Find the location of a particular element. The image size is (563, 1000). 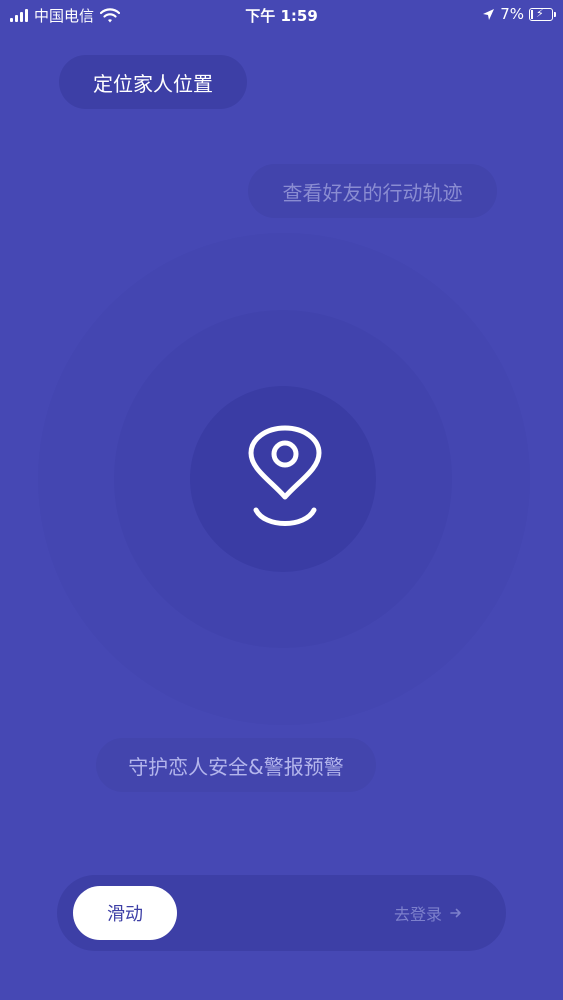

battery-icon: ⚡ is located at coordinates (542, 13).